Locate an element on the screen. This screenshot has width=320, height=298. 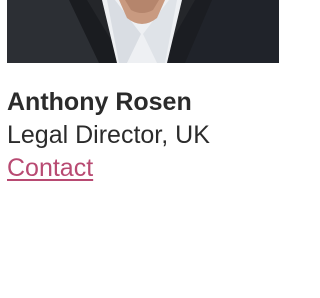
person-title: Legal Director, UK is located at coordinates (108, 135).